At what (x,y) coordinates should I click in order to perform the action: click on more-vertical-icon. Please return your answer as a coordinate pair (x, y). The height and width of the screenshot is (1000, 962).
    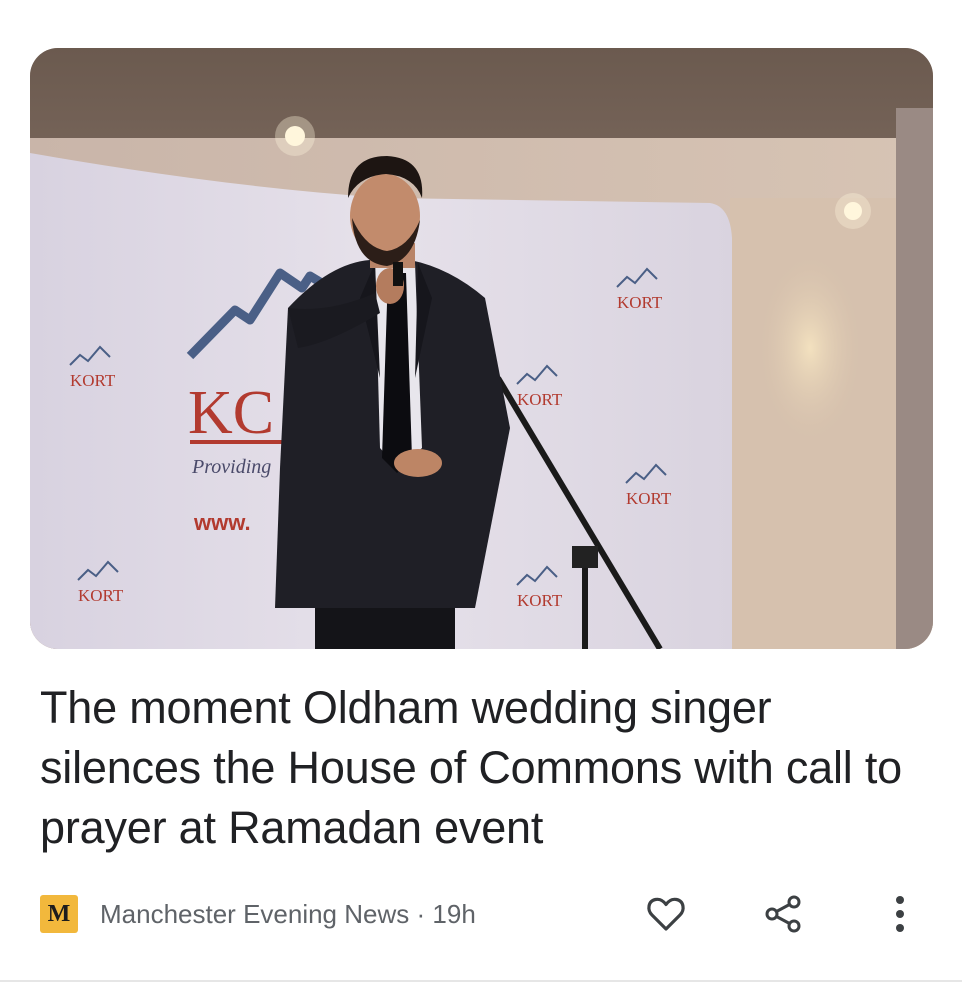
    Looking at the image, I should click on (900, 914).